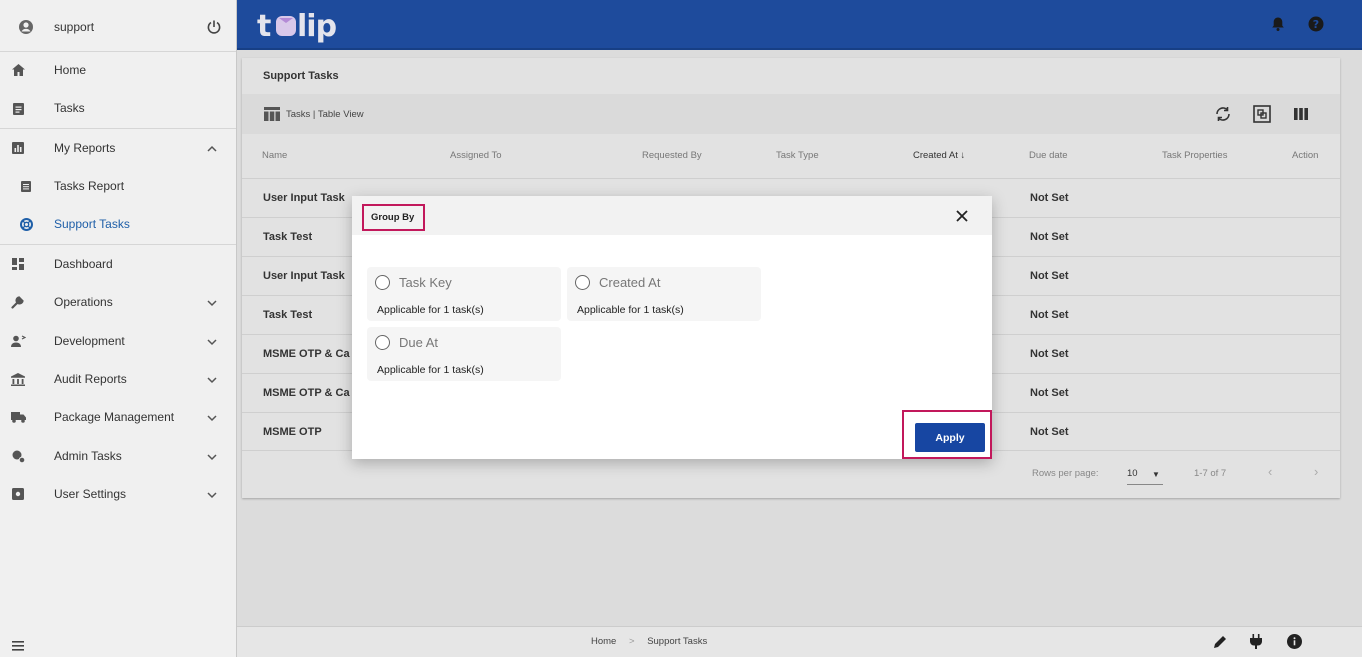  Describe the element at coordinates (419, 342) in the screenshot. I see `option-label: Due At` at that location.